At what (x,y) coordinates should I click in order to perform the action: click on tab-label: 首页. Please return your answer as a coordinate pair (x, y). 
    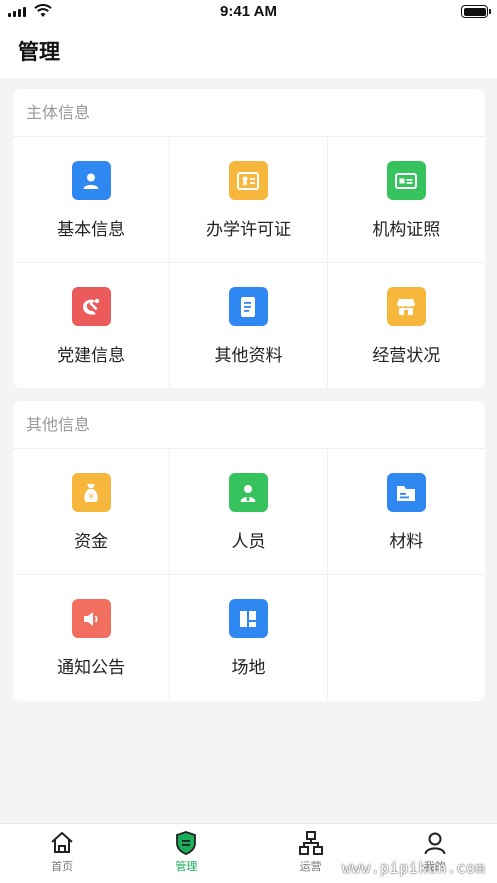
    Looking at the image, I should click on (62, 866).